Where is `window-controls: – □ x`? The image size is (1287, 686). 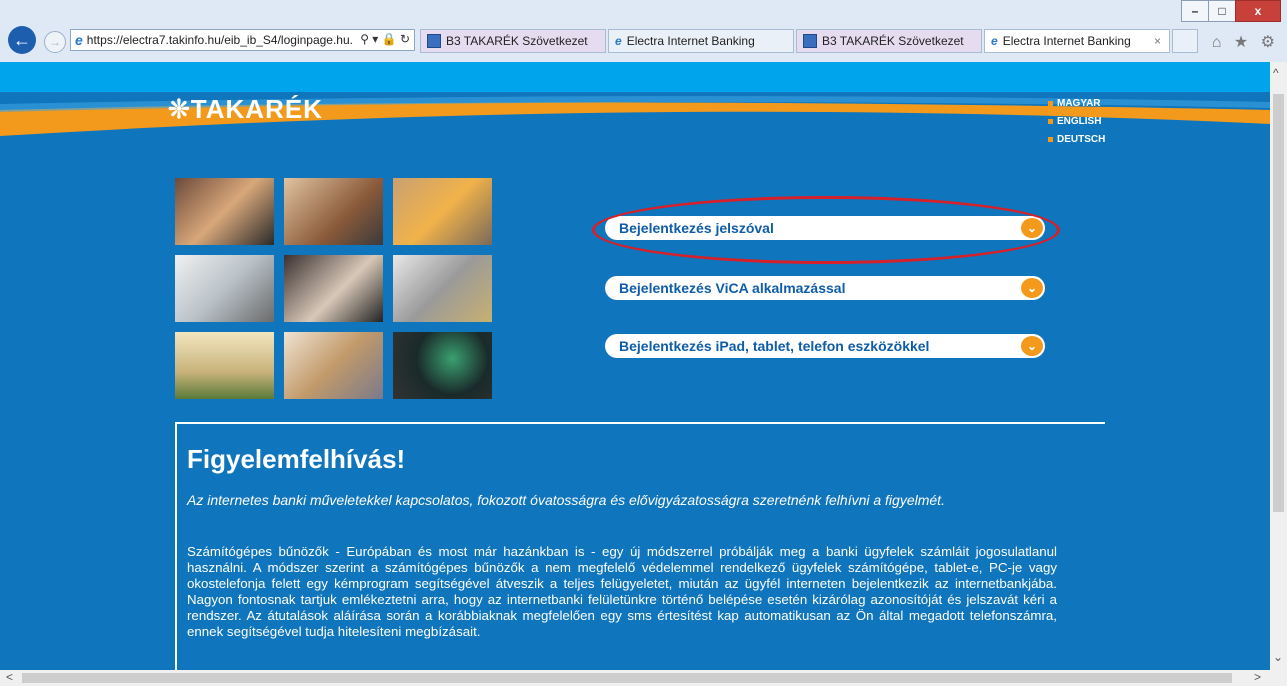
window-controls: – □ x is located at coordinates (1231, 11).